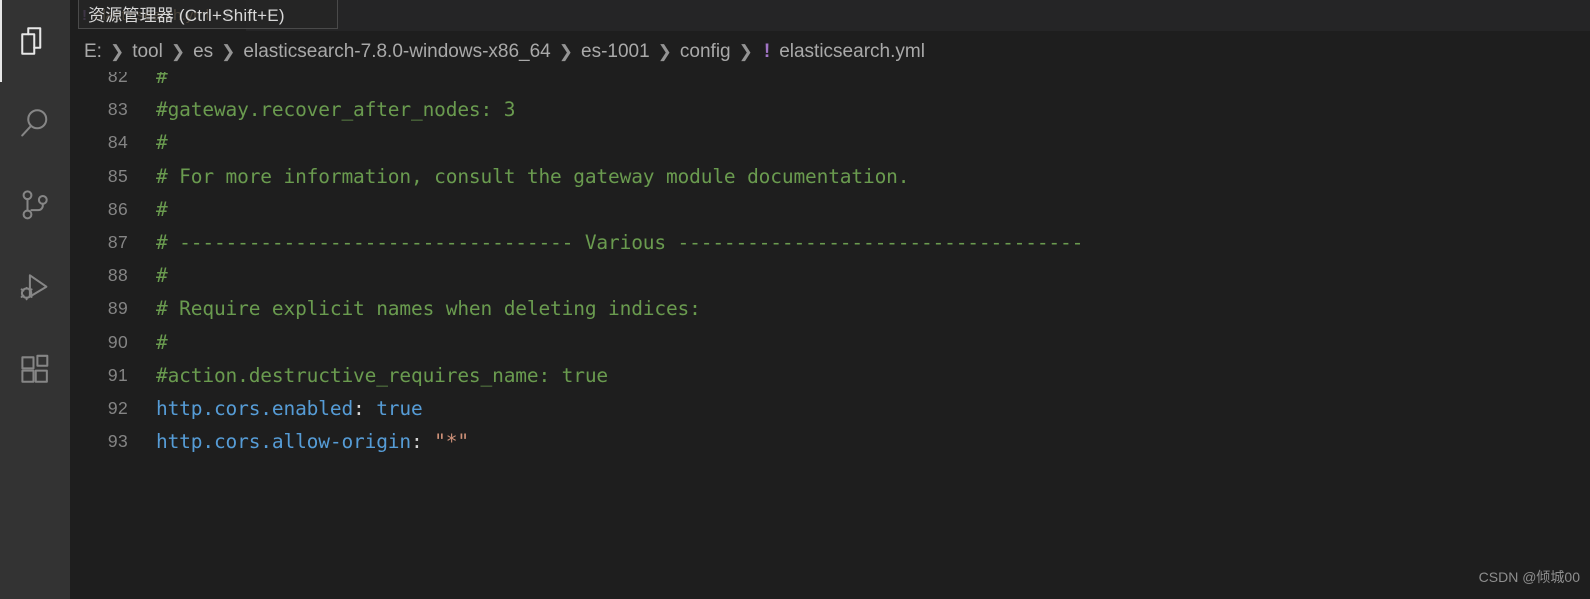 The image size is (1590, 599). What do you see at coordinates (396, 52) in the screenshot?
I see `breadcrumb-item-elasticsearch-dist: elasticsearch-7.8.0-windows-x86_64` at bounding box center [396, 52].